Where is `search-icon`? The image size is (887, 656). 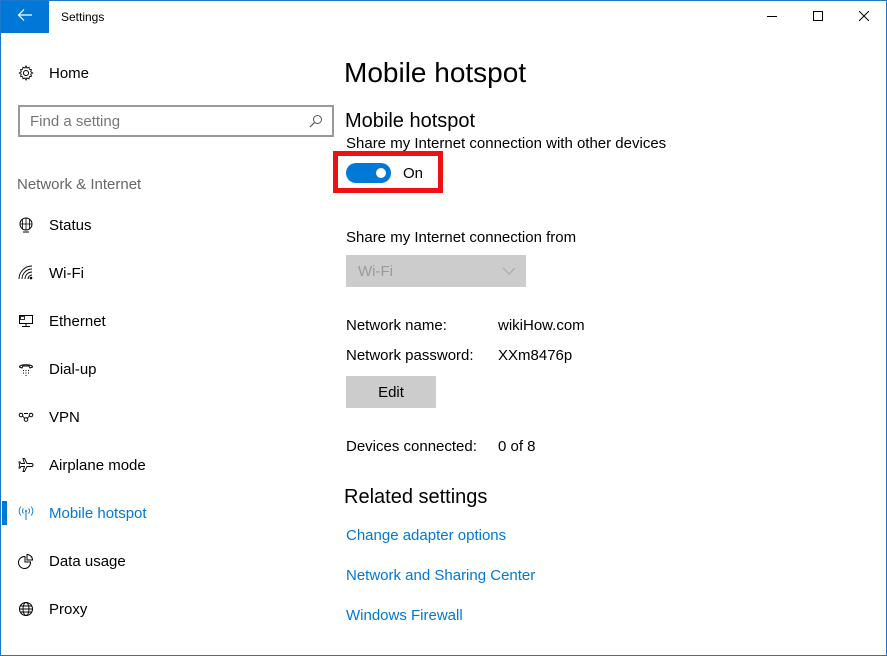 search-icon is located at coordinates (316, 121).